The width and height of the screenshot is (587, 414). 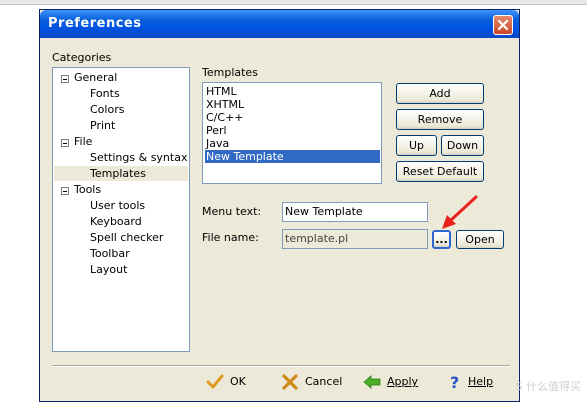 What do you see at coordinates (440, 171) in the screenshot?
I see `reset-default-button: Reset Default` at bounding box center [440, 171].